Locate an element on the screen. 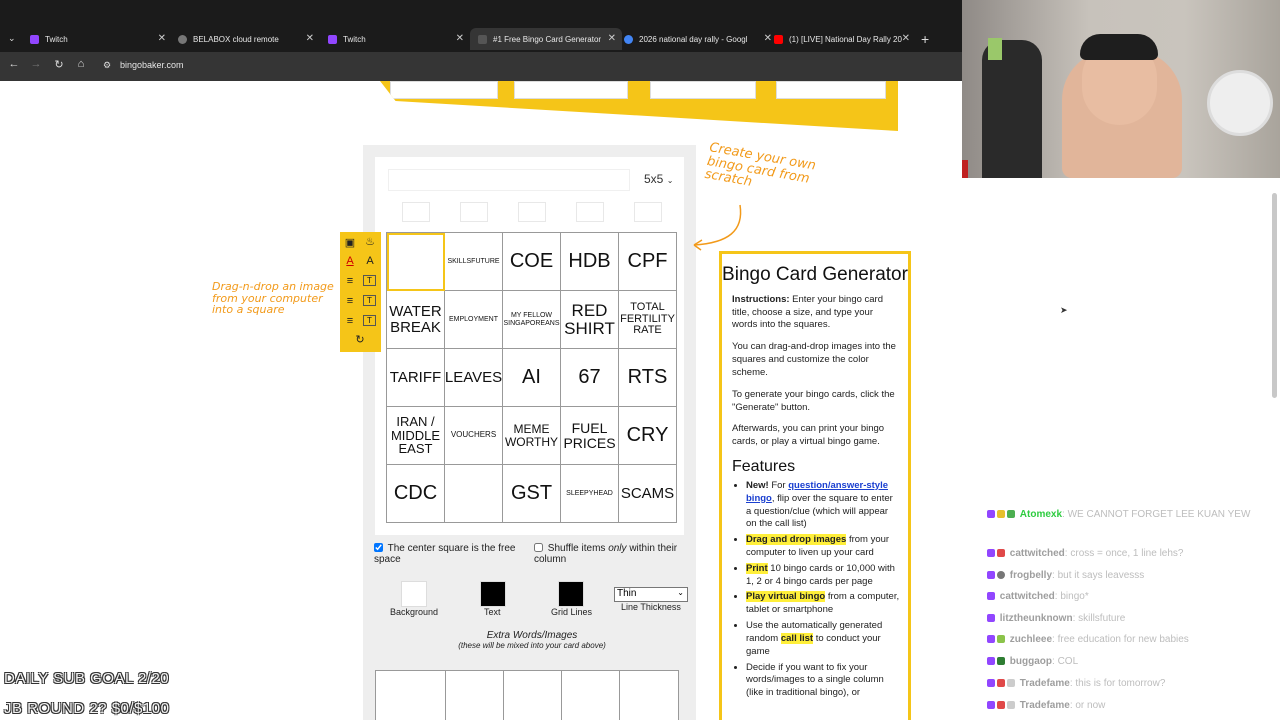 This screenshot has width=1280, height=720. bingo-square: RED SHIRT is located at coordinates (590, 320).